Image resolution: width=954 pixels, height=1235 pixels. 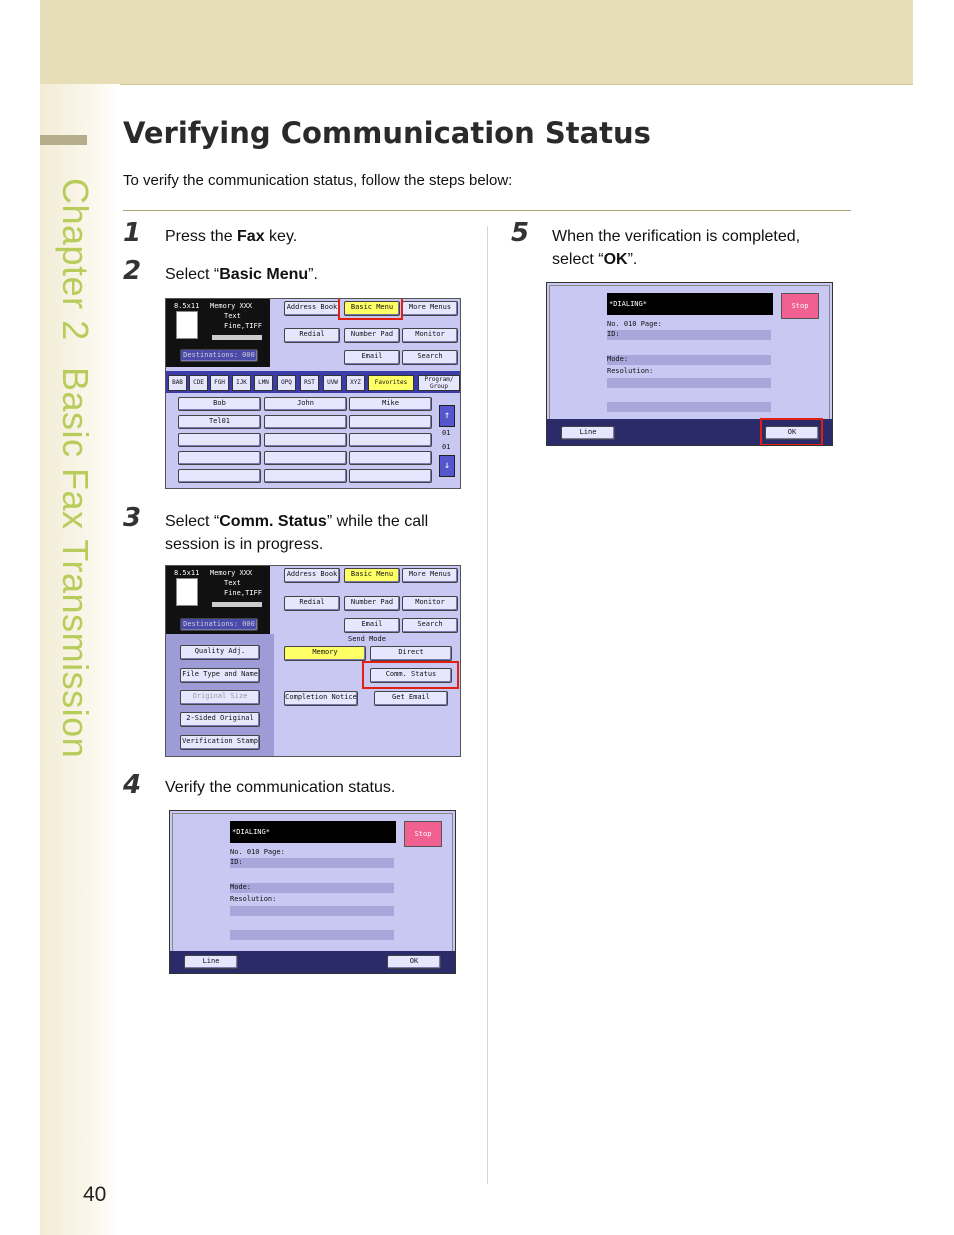 I want to click on mode-row, so click(x=312, y=888).